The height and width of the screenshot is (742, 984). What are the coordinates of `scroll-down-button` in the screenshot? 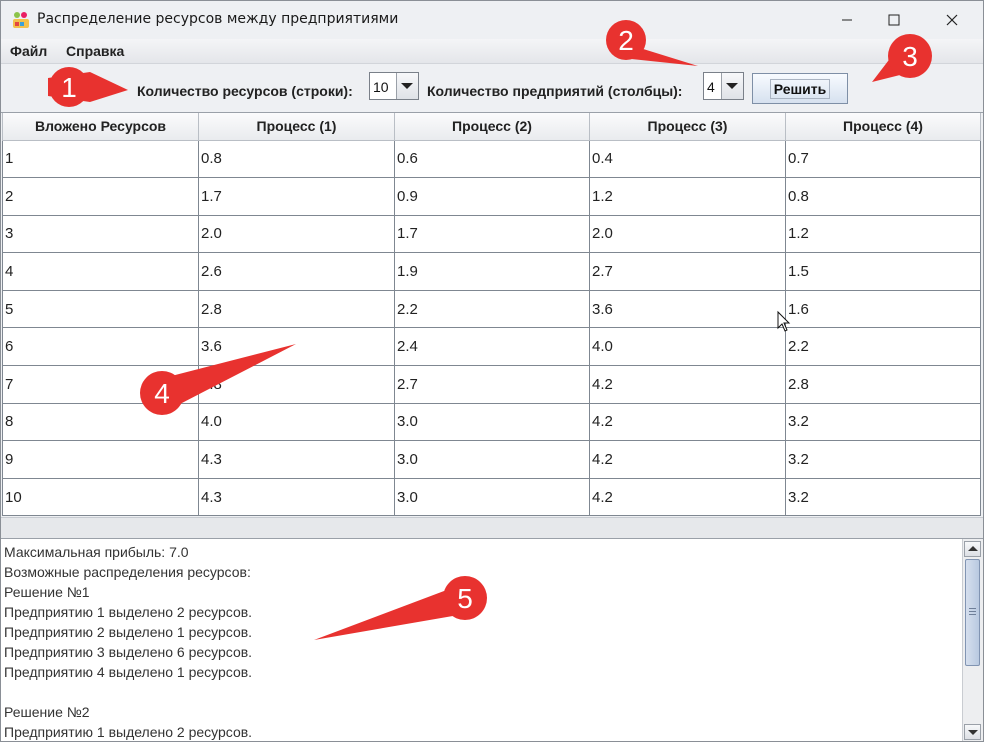 It's located at (972, 732).